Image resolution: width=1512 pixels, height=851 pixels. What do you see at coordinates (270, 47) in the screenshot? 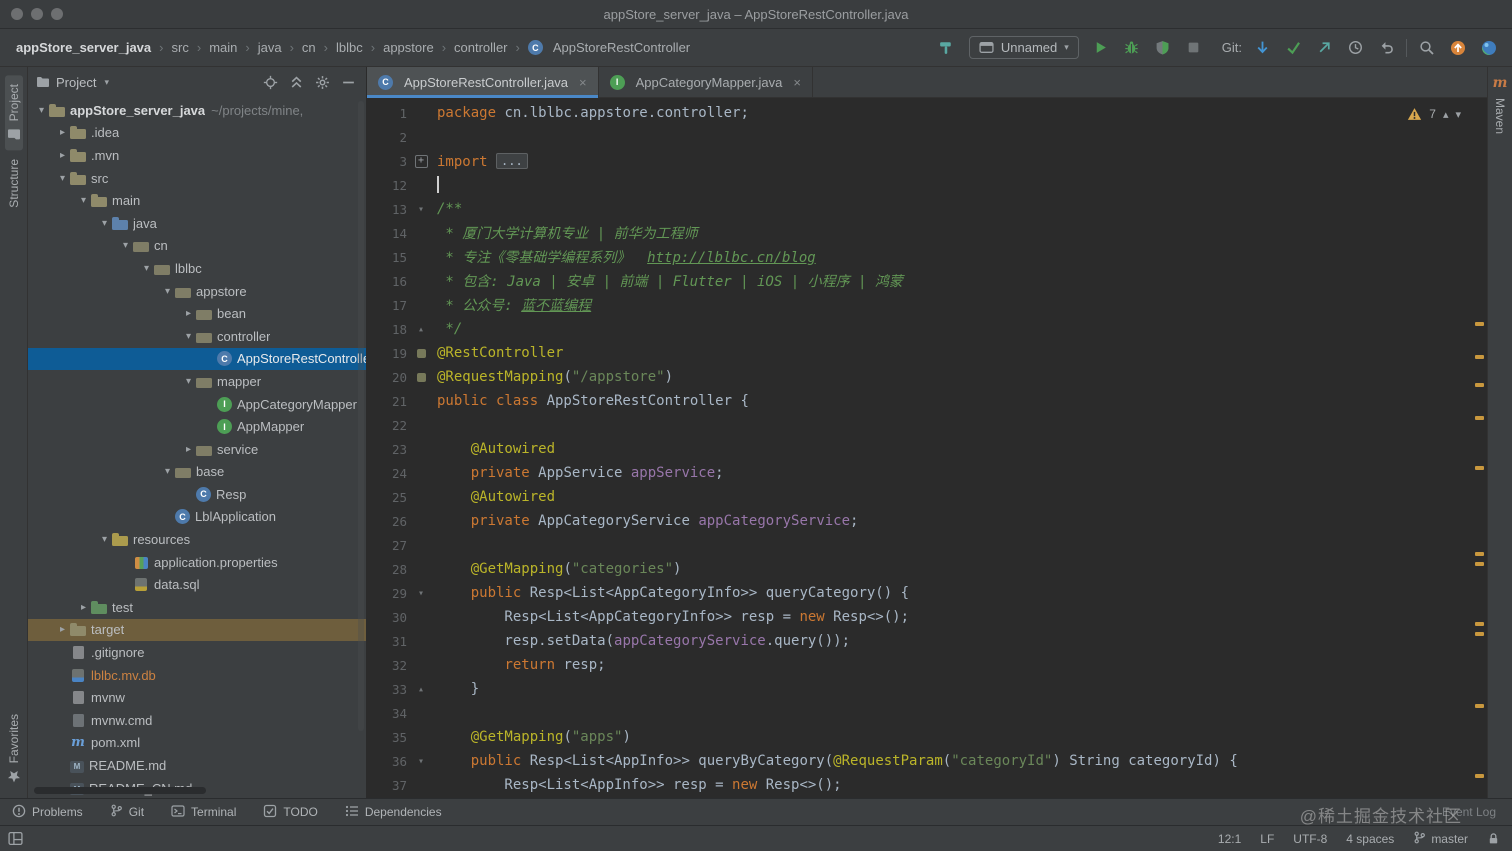
I see `breadcrumb-item-java: java` at bounding box center [270, 47].